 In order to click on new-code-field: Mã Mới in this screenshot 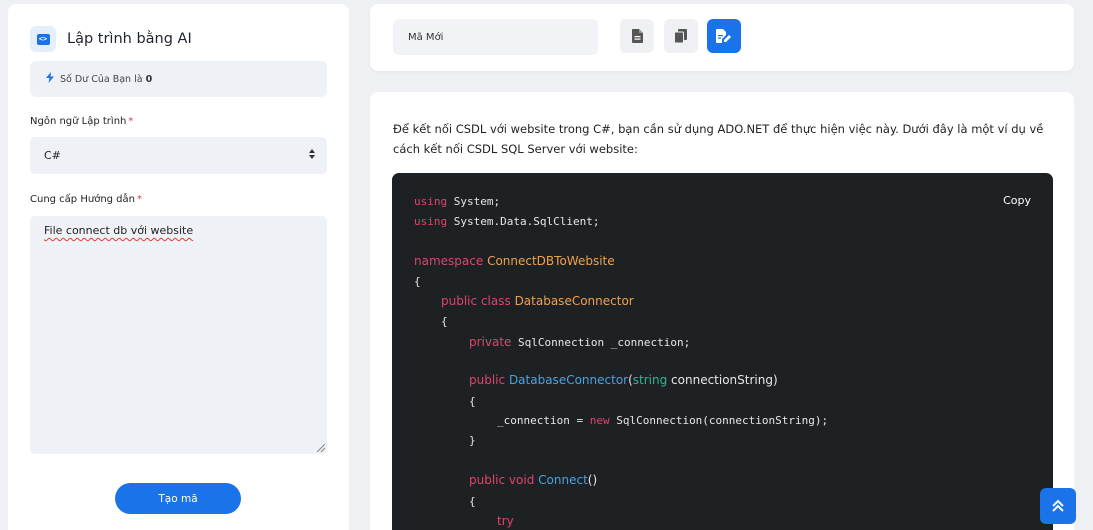, I will do `click(495, 37)`.